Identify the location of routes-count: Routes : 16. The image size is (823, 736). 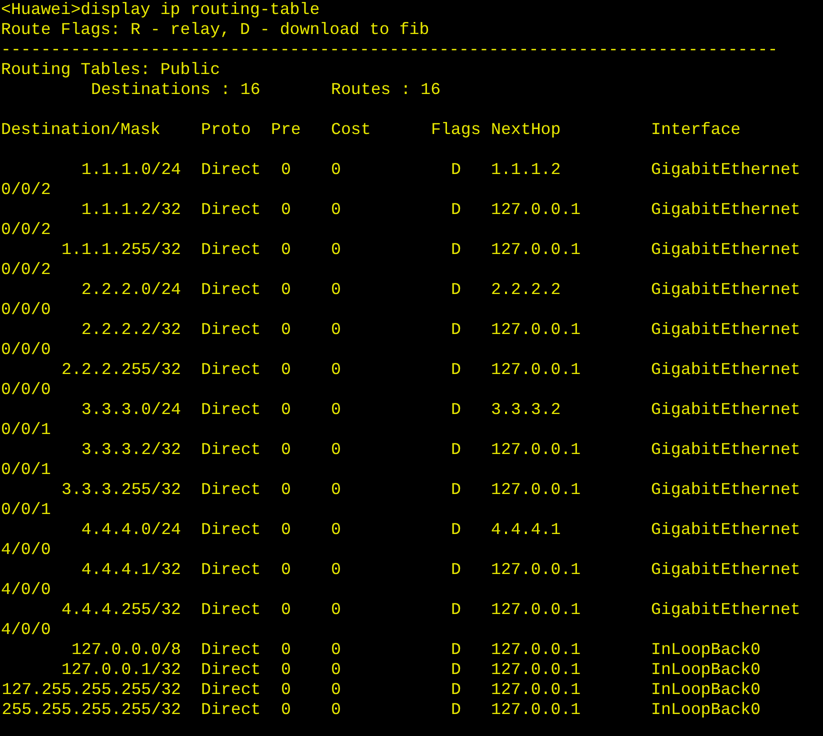
(386, 90).